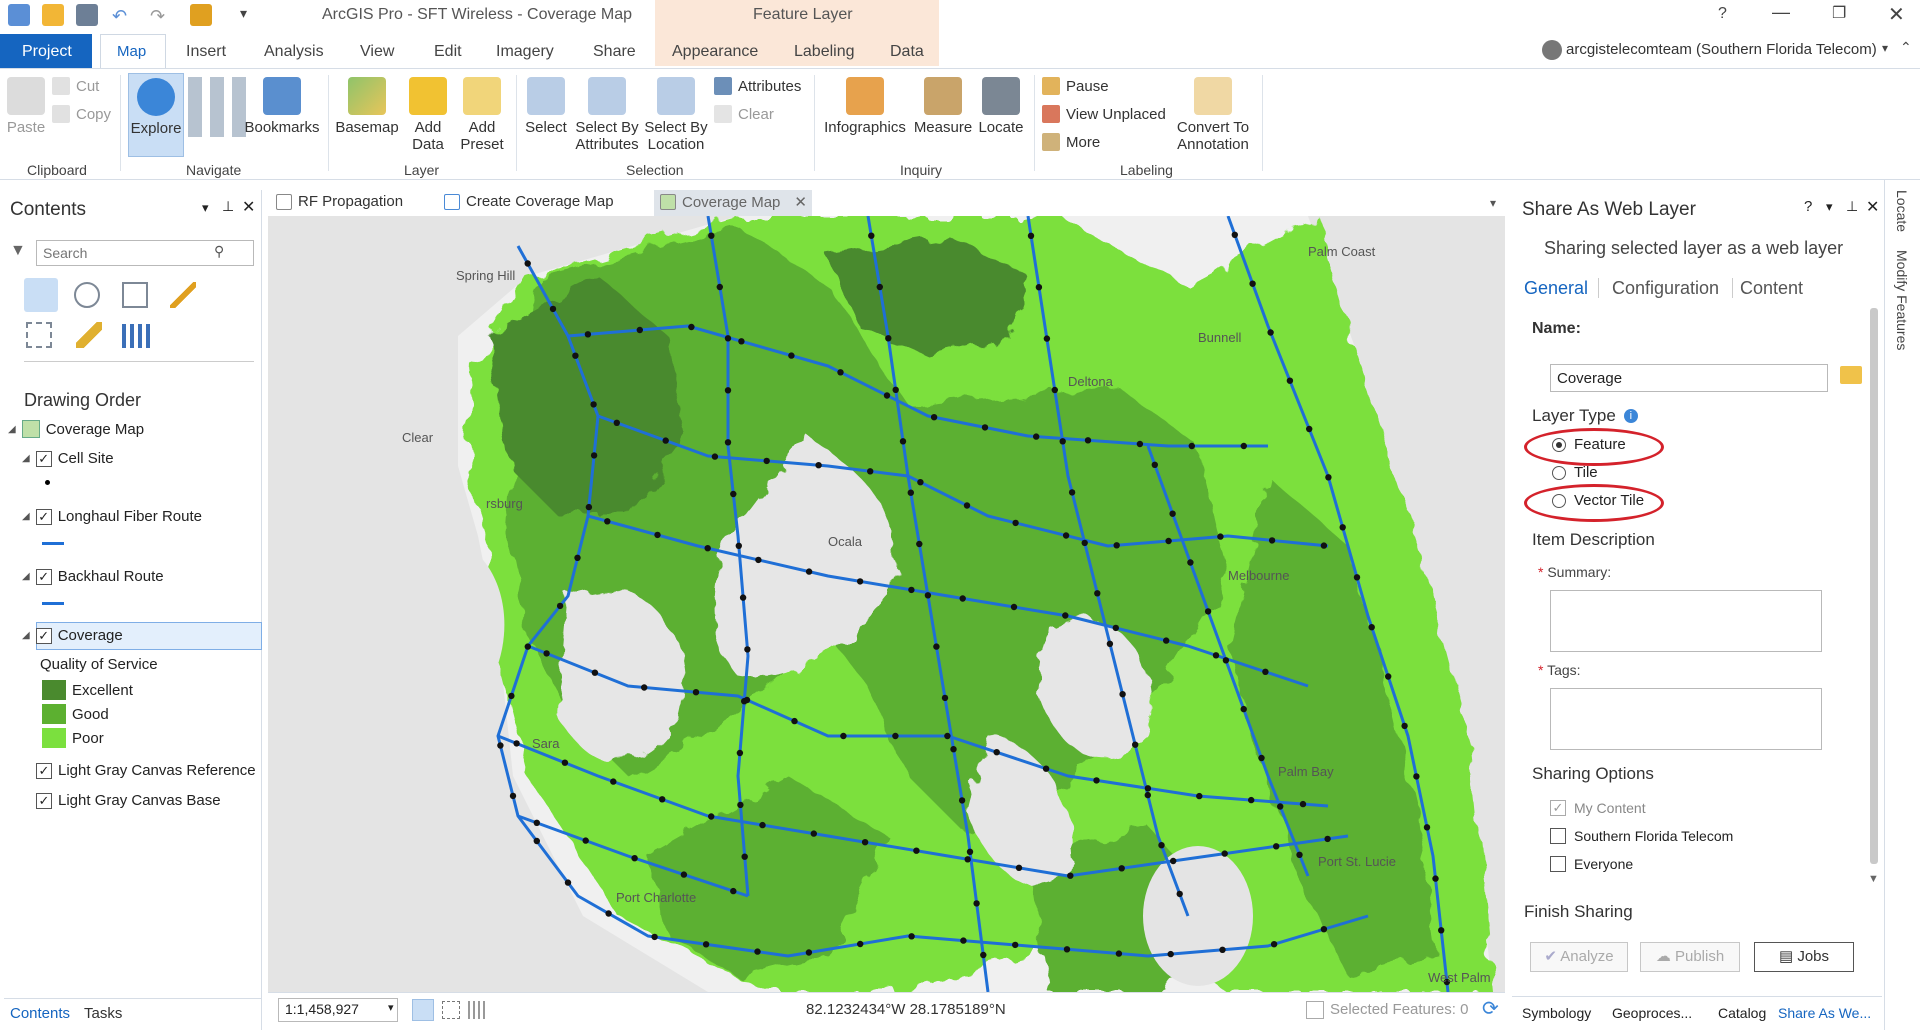  Describe the element at coordinates (1851, 375) in the screenshot. I see `folder-icon` at that location.